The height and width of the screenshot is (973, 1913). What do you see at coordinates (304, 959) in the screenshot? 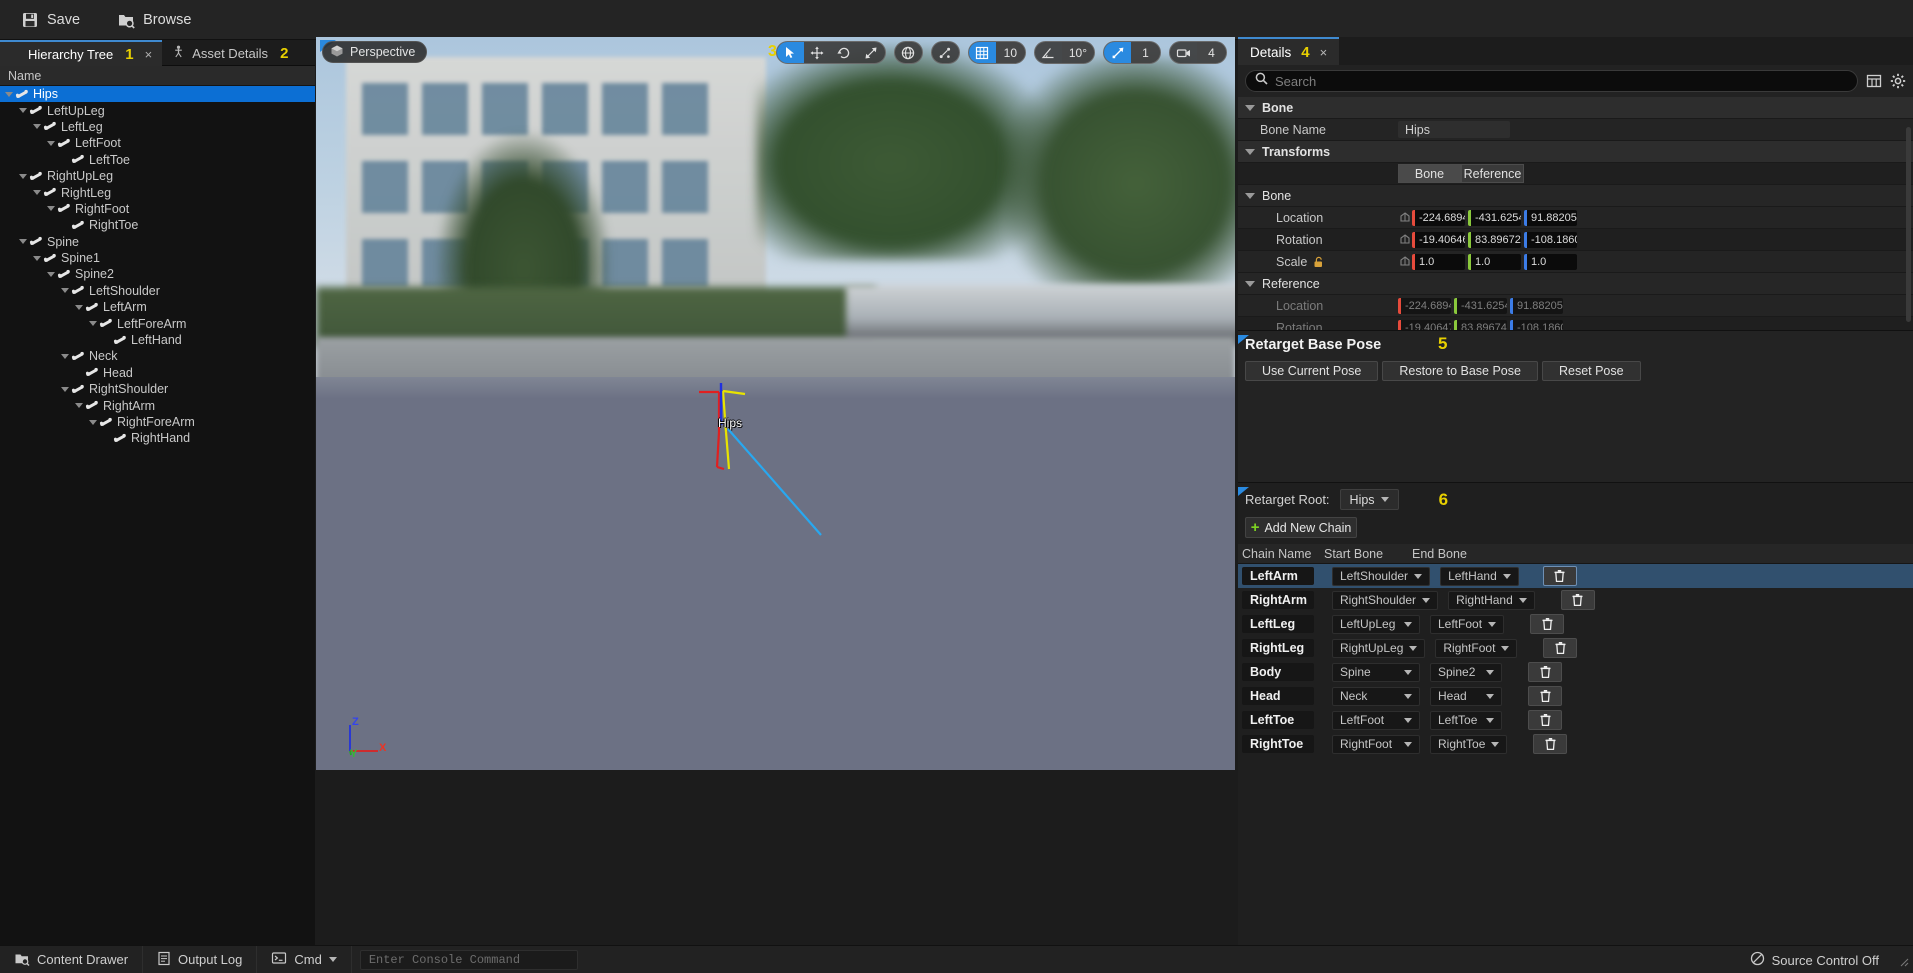
I see `cmd-dropdown: Cmd` at bounding box center [304, 959].